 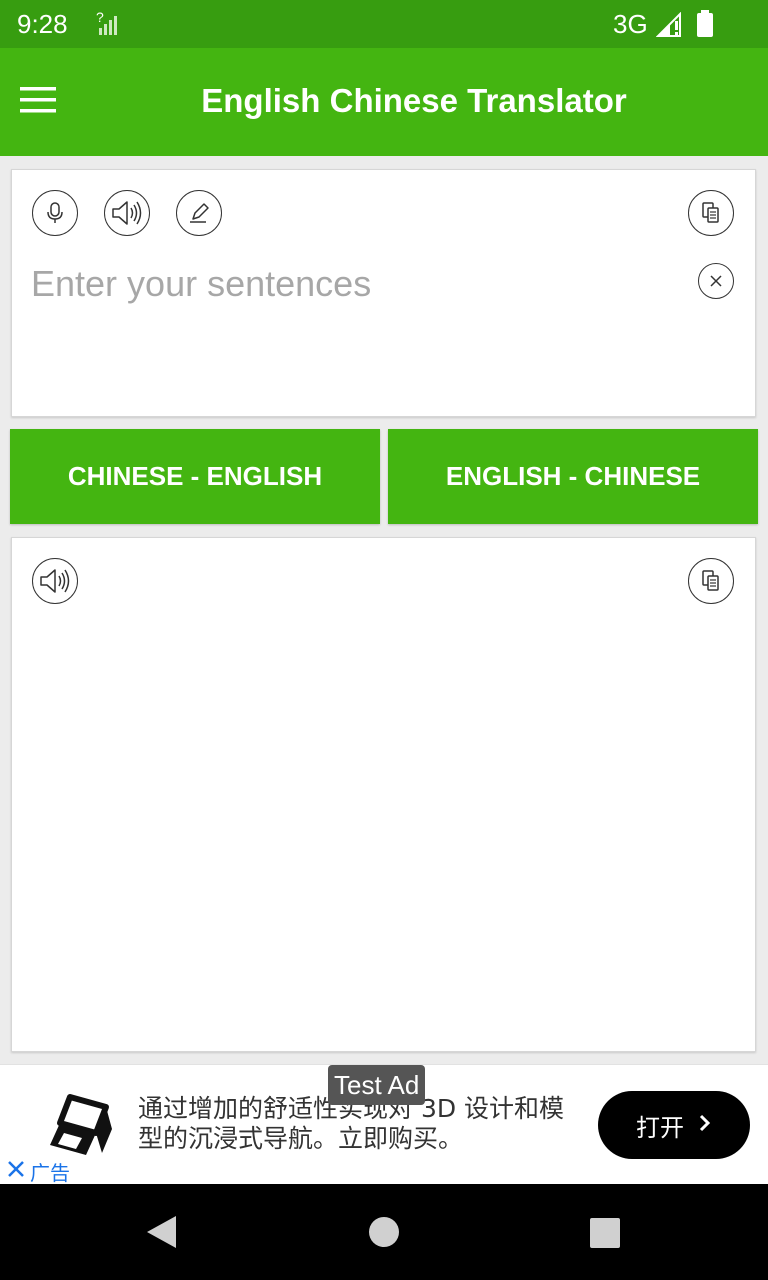 I want to click on app-bar: English Chinese Translator, so click(x=384, y=102).